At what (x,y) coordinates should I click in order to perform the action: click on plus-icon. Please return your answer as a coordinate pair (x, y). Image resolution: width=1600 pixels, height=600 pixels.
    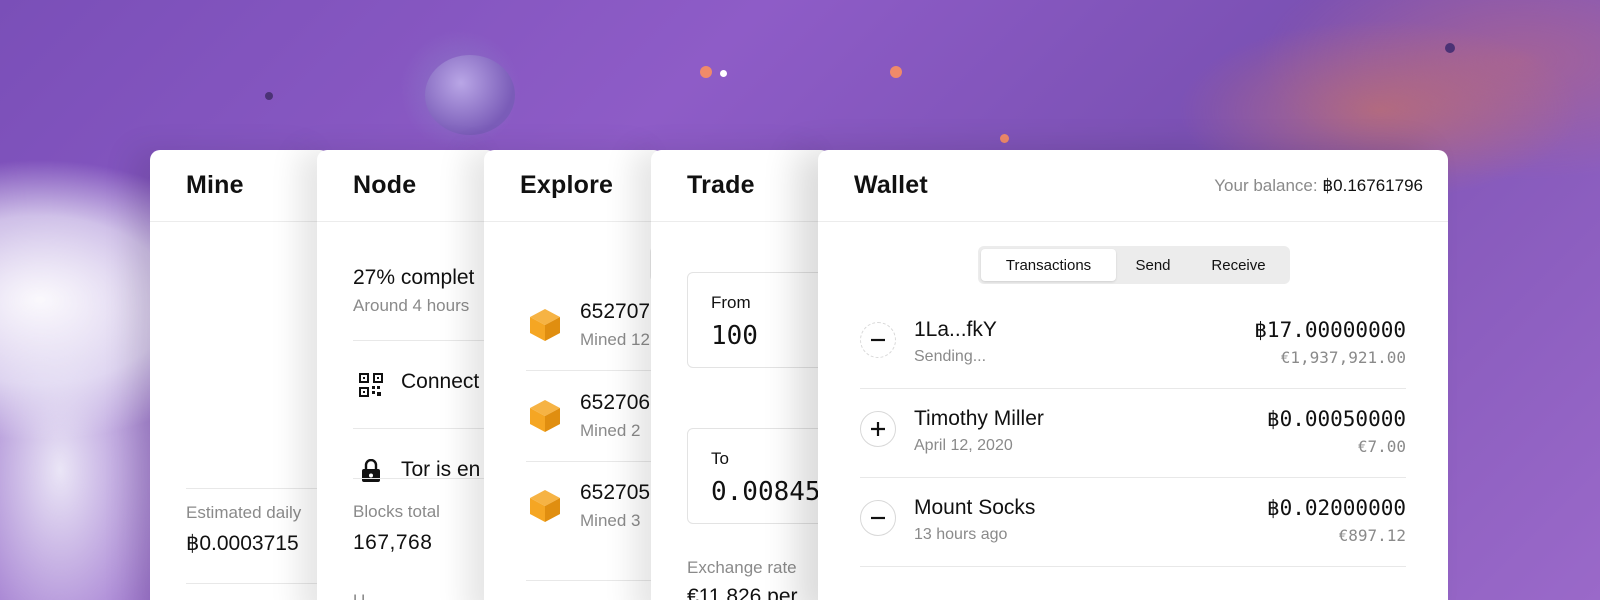
    Looking at the image, I should click on (878, 429).